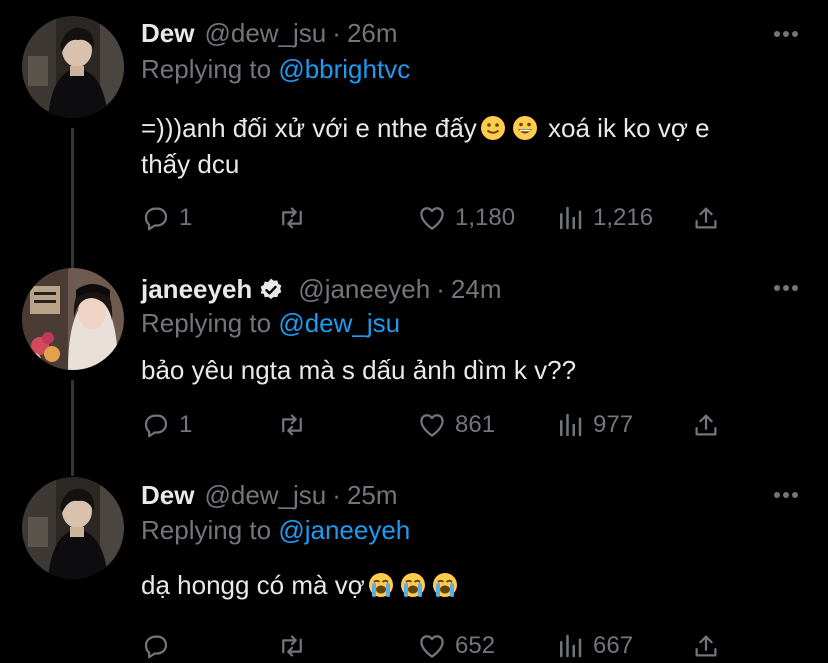 The height and width of the screenshot is (663, 828). What do you see at coordinates (476, 289) in the screenshot?
I see `timestamp: 24m` at bounding box center [476, 289].